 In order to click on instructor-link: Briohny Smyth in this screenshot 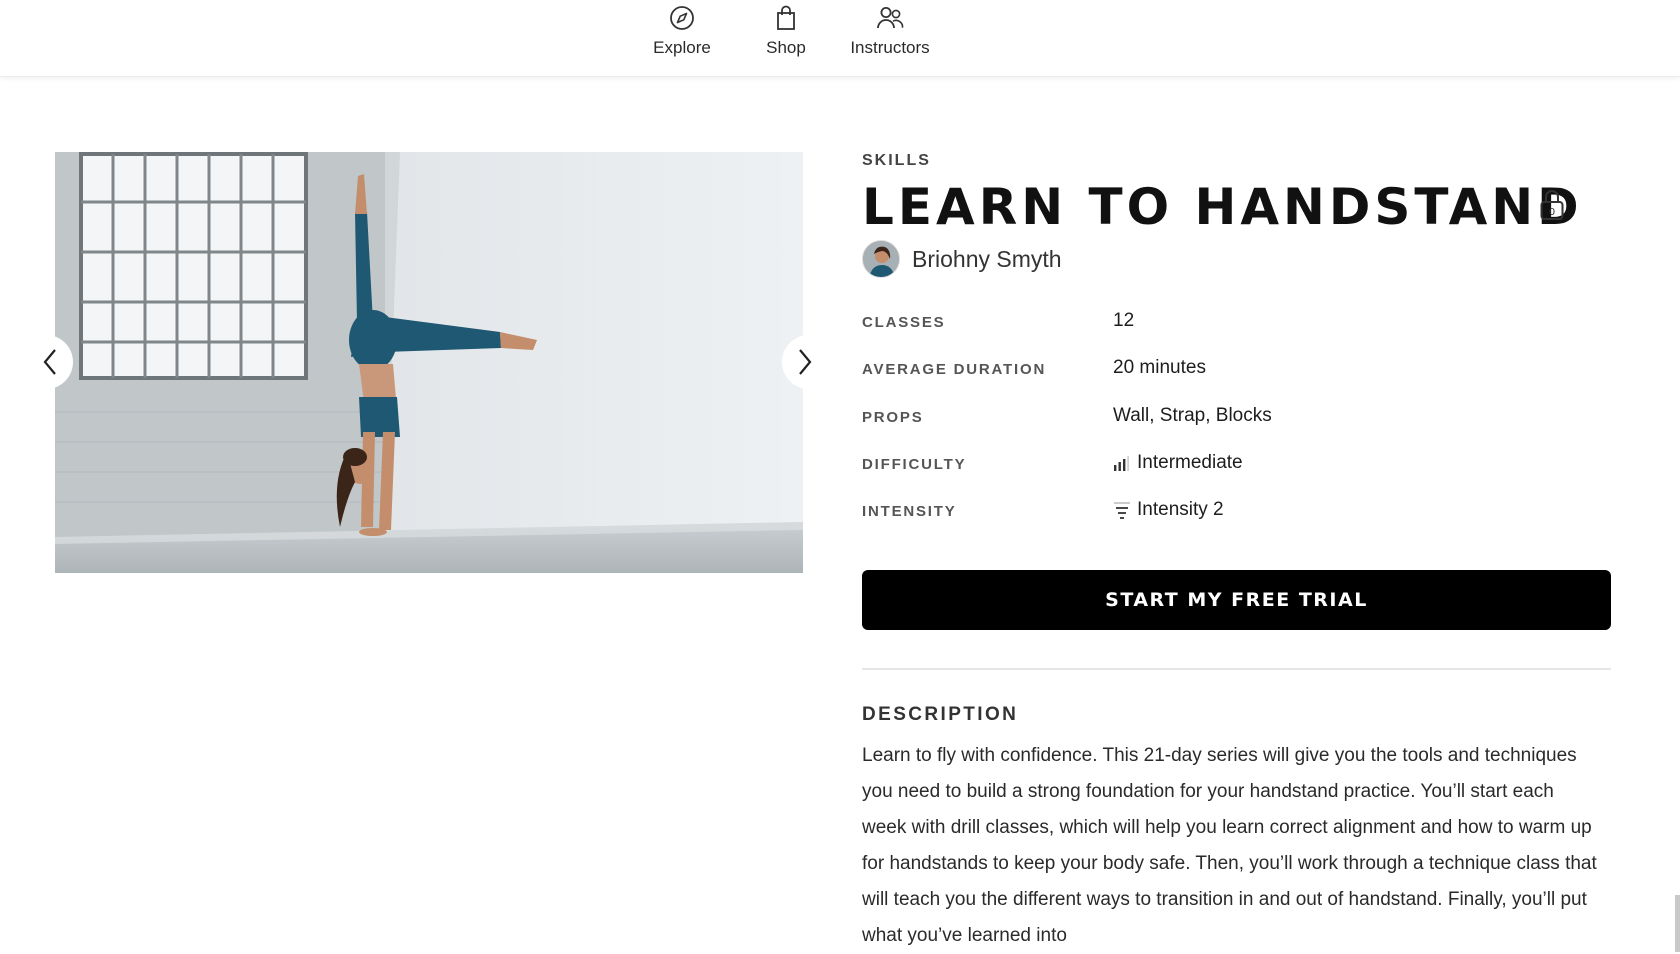, I will do `click(962, 259)`.